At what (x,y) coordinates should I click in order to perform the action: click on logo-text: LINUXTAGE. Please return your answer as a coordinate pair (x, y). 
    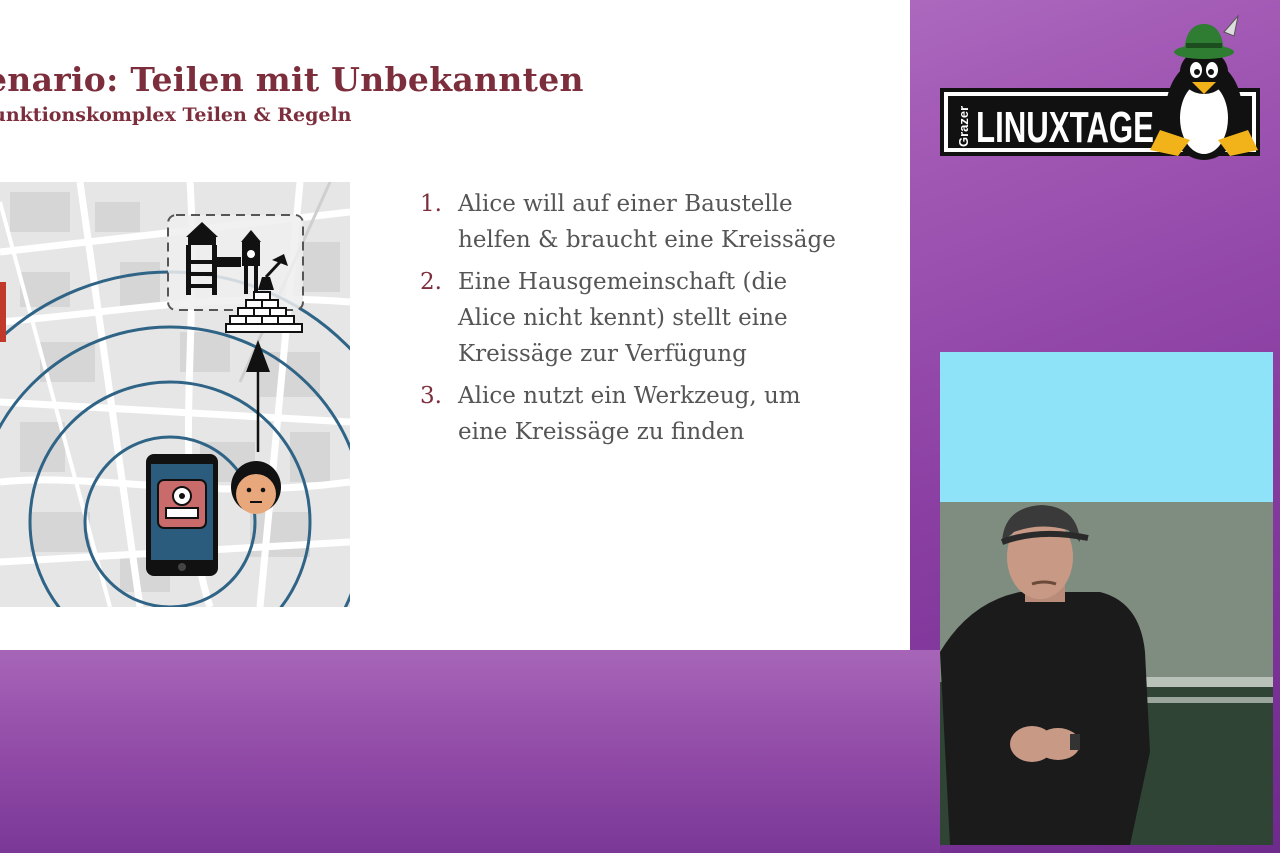
    Looking at the image, I should click on (1065, 127).